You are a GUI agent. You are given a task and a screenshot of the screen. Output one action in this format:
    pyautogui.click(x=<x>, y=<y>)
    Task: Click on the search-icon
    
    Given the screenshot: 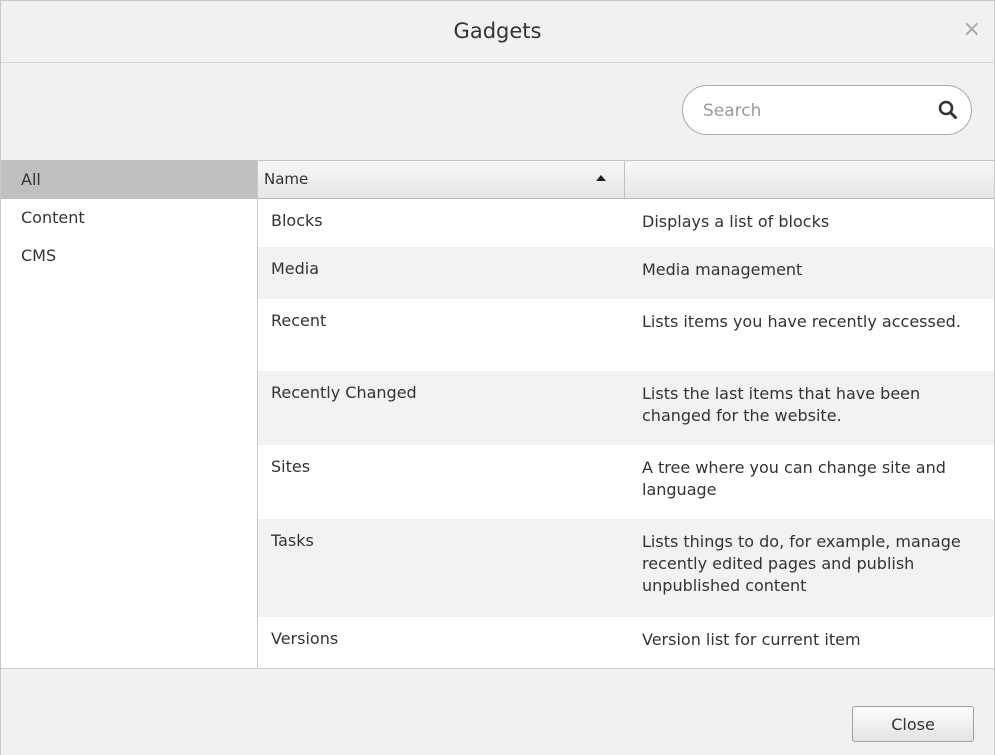 What is the action you would take?
    pyautogui.click(x=948, y=110)
    